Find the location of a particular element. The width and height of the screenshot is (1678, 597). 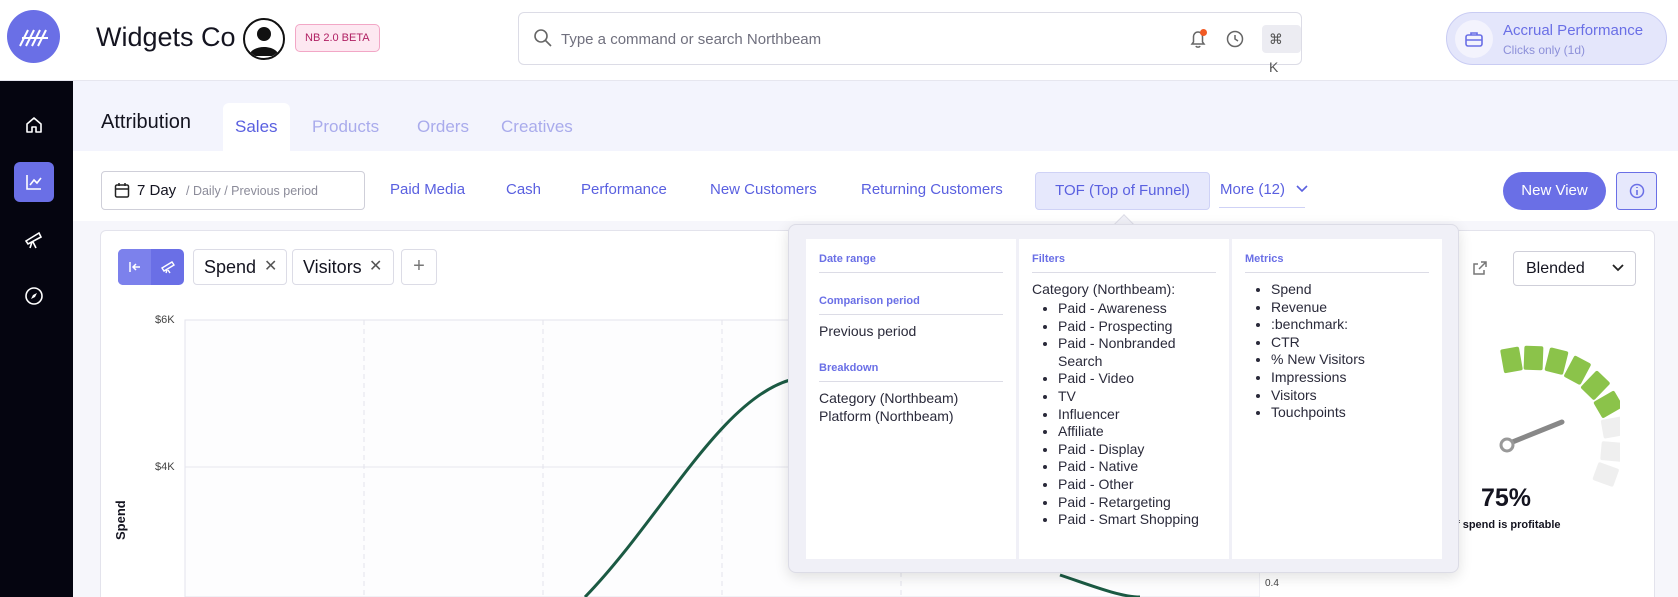

logo-area is located at coordinates (36, 40).